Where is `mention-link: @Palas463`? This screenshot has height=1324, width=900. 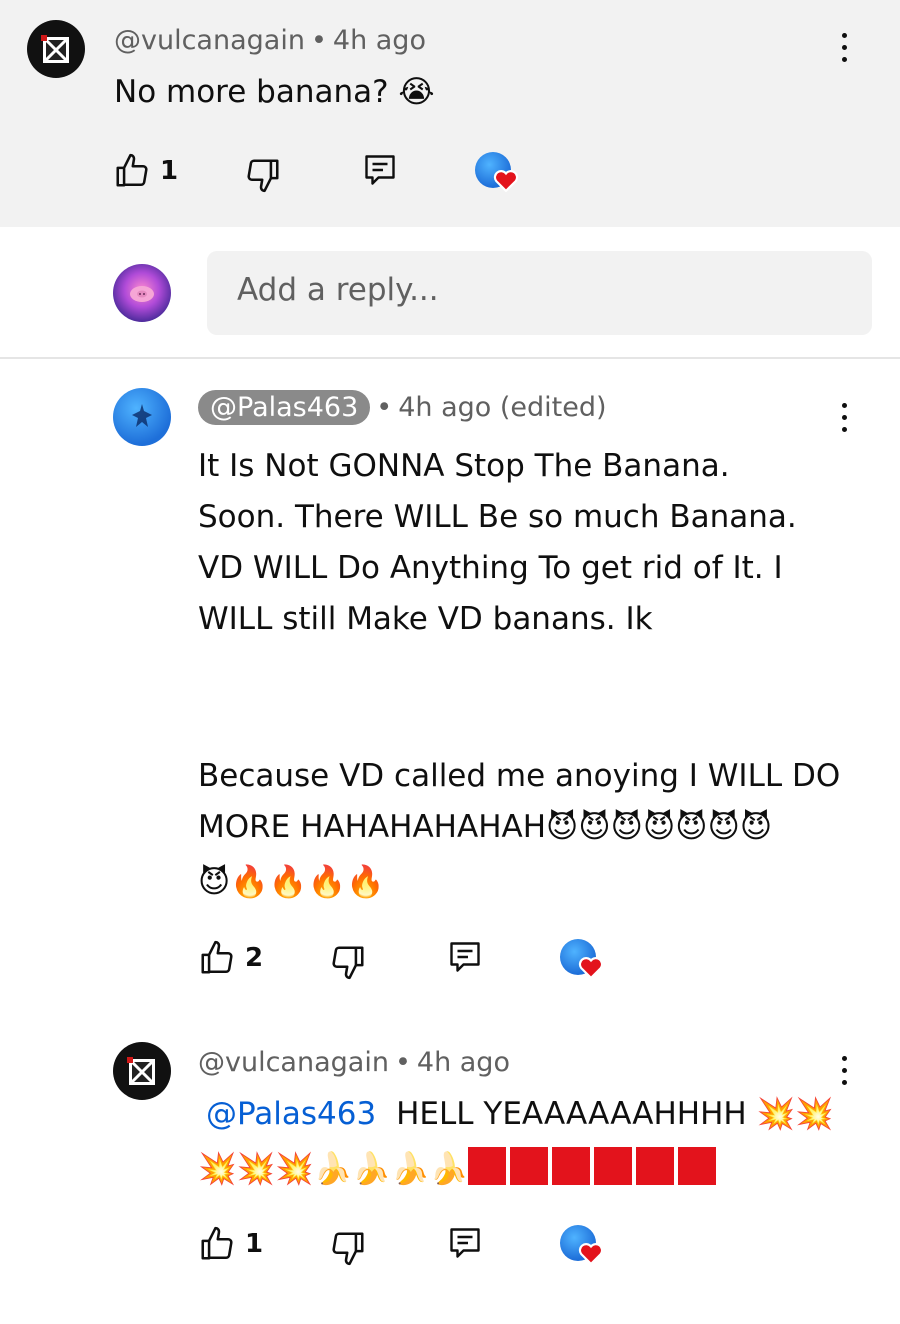 mention-link: @Palas463 is located at coordinates (291, 1114).